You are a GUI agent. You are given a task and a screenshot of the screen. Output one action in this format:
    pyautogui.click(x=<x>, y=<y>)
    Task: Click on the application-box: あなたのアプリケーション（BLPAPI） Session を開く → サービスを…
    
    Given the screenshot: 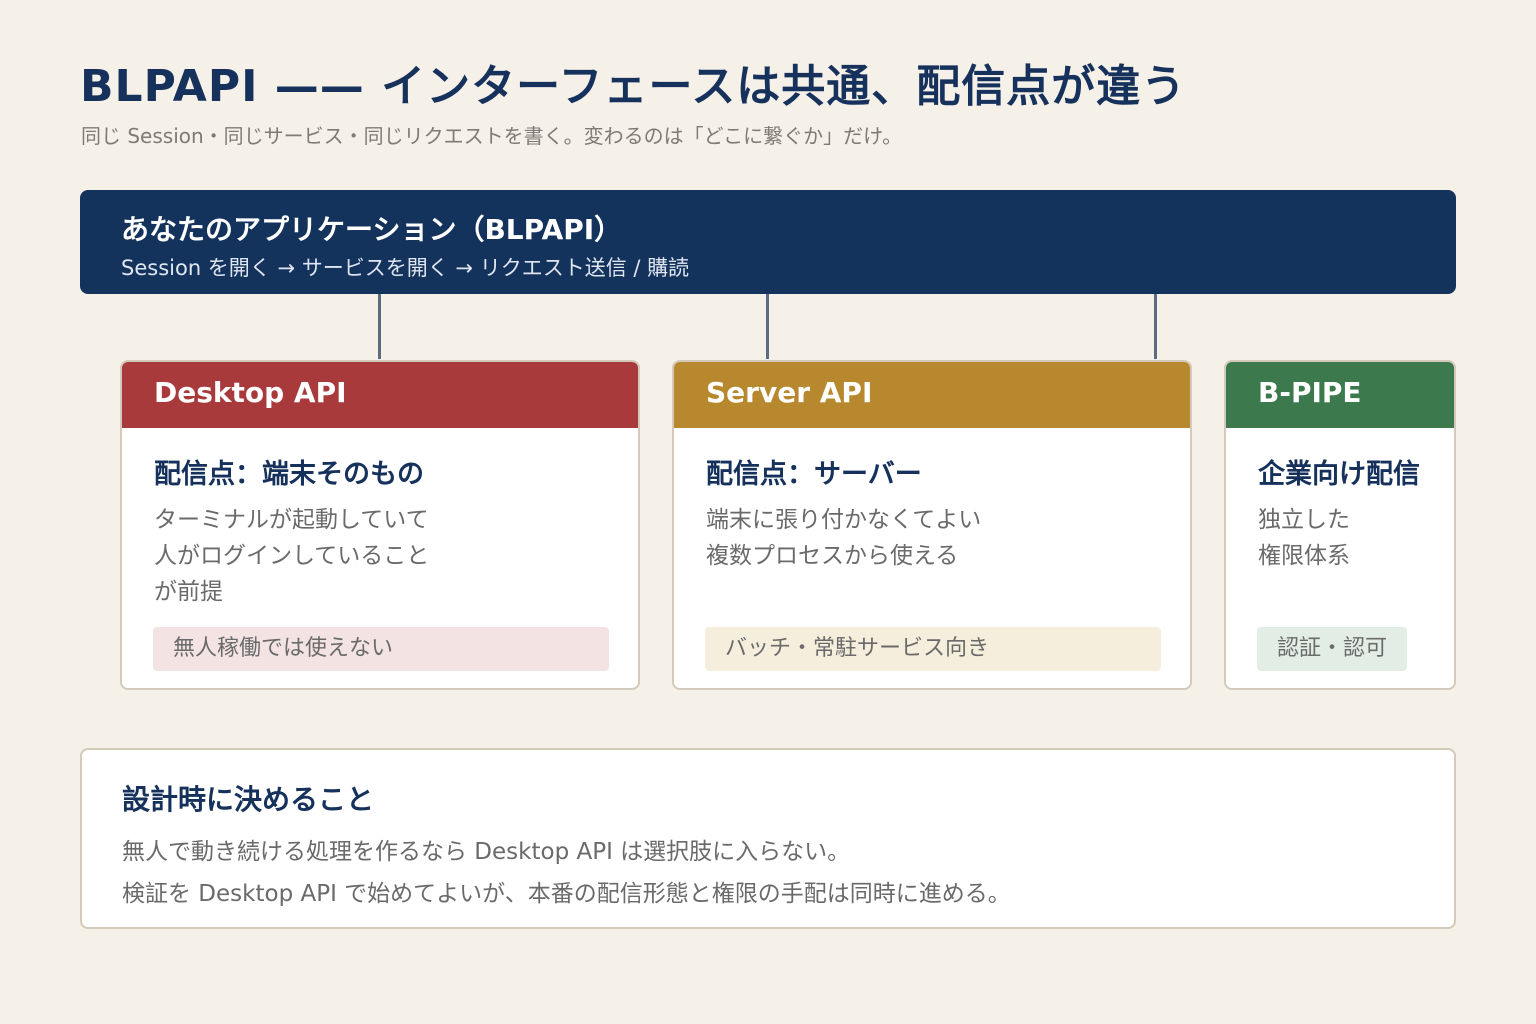 What is the action you would take?
    pyautogui.click(x=768, y=242)
    